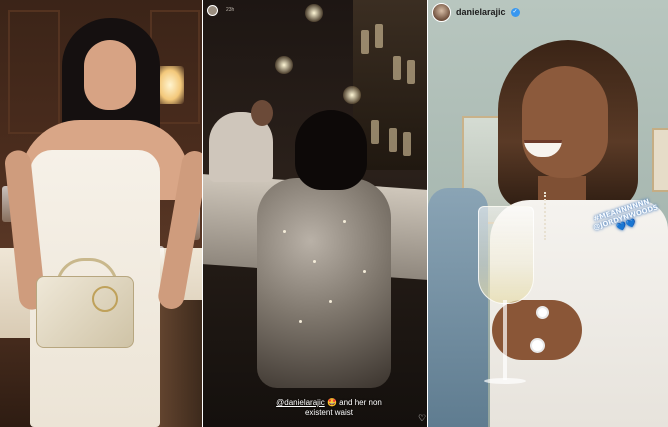  What do you see at coordinates (230, 10) in the screenshot?
I see `story-timestamp: 23h` at bounding box center [230, 10].